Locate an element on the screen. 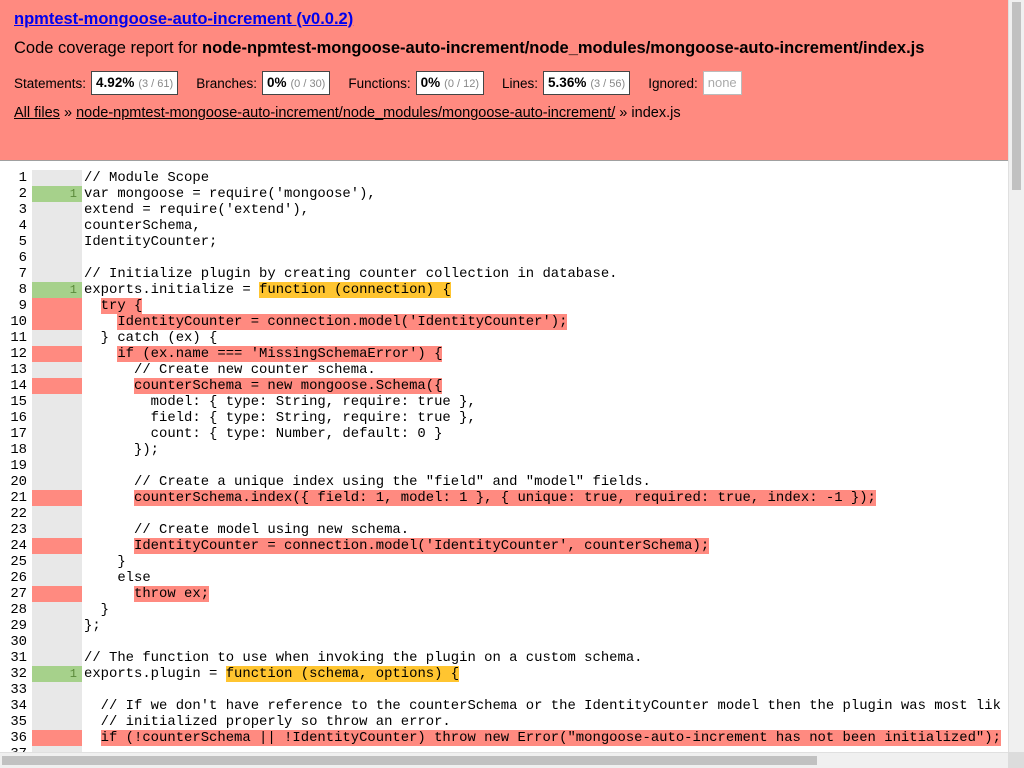 The height and width of the screenshot is (768, 1024). code-line: 25 } is located at coordinates (504, 562).